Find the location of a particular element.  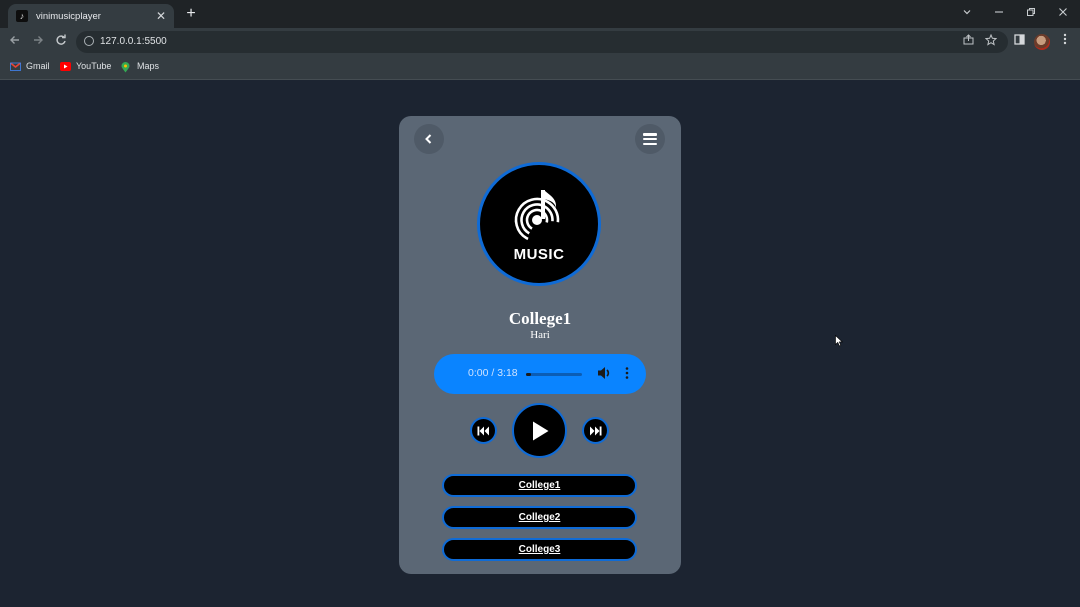

bookmark-label: Maps is located at coordinates (148, 66).